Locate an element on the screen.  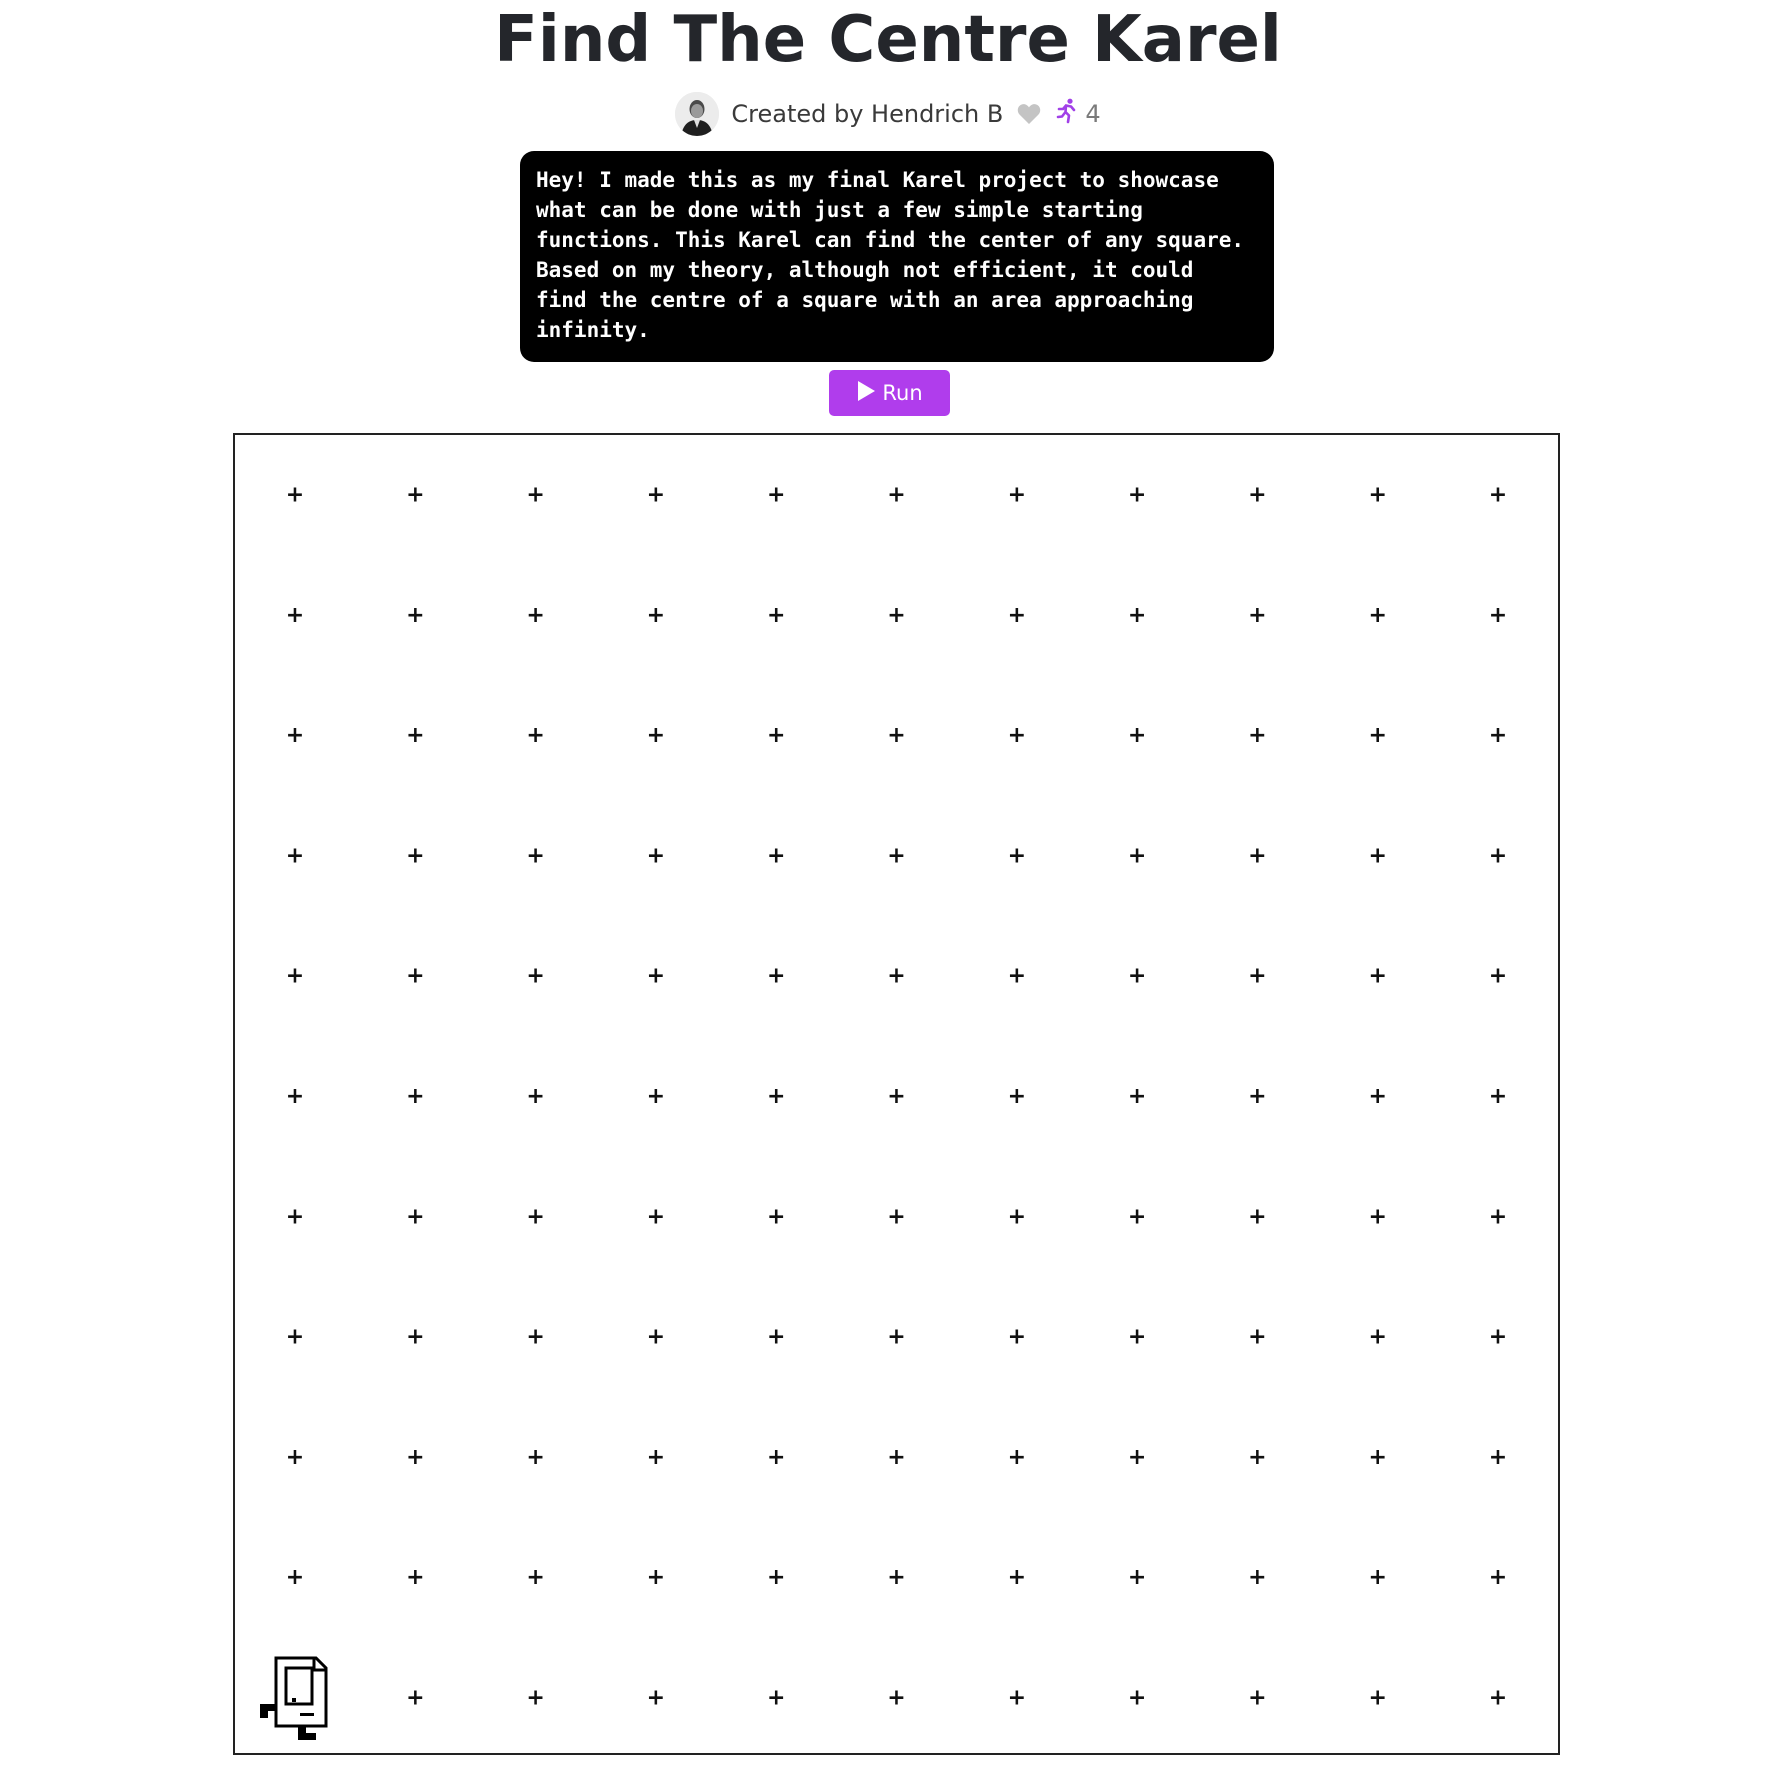
run-button-label: Run is located at coordinates (902, 393).